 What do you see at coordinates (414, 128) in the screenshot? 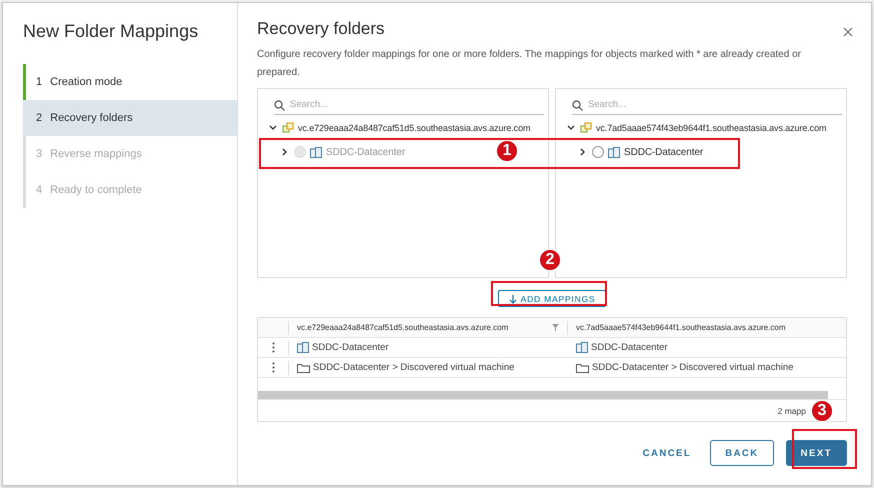
I see `tree-node: vc.e729eaaa24a8487caf51d5.southeastasia.avs.azure.com` at bounding box center [414, 128].